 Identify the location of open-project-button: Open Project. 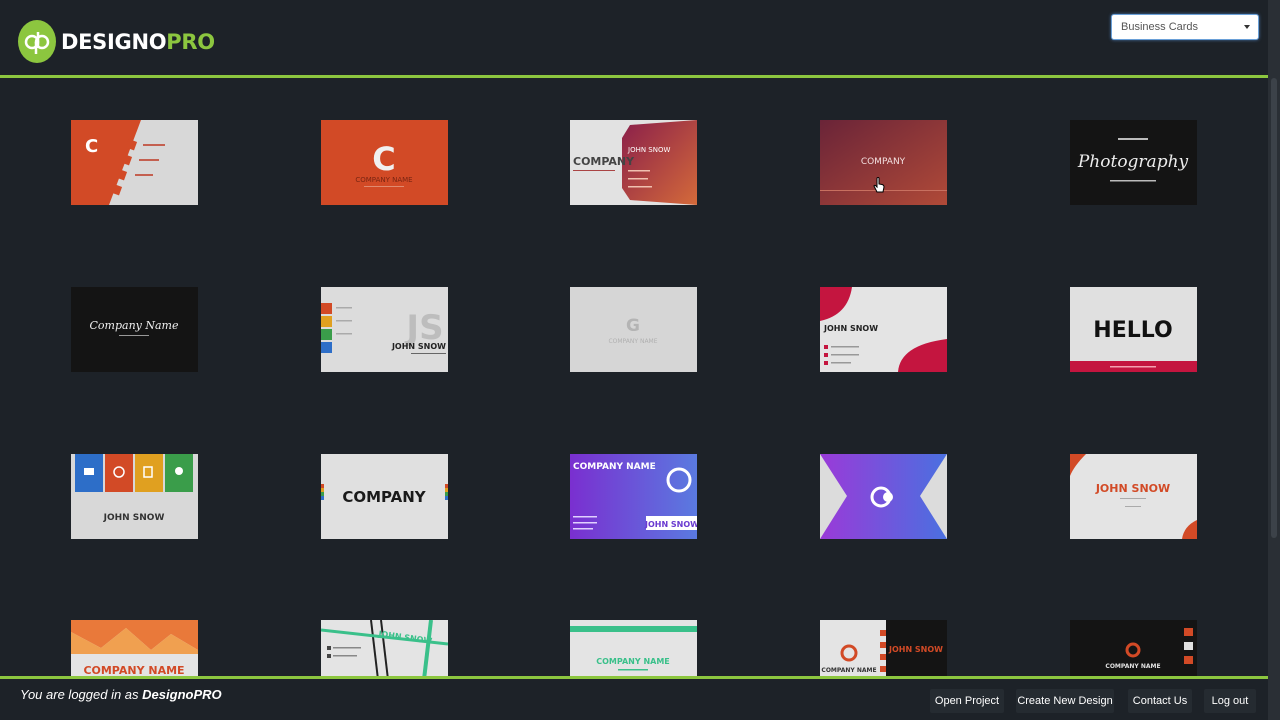
(967, 701).